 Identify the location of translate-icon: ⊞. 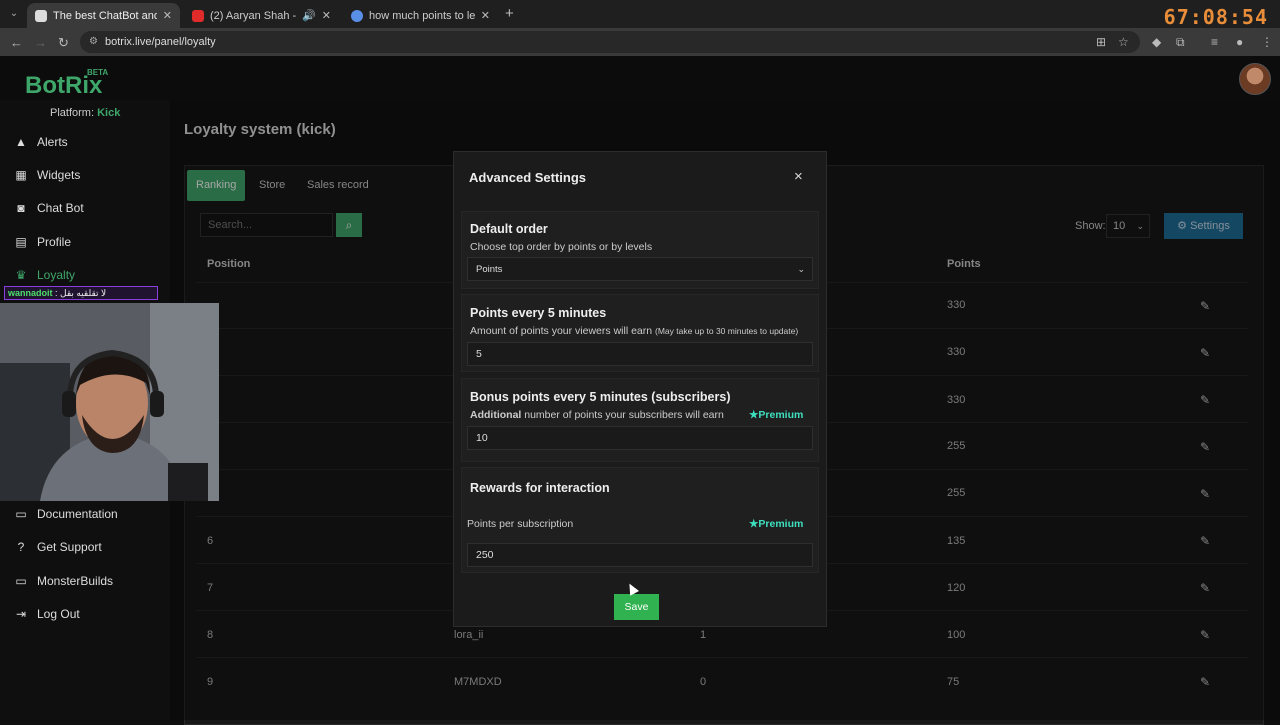
(1101, 42).